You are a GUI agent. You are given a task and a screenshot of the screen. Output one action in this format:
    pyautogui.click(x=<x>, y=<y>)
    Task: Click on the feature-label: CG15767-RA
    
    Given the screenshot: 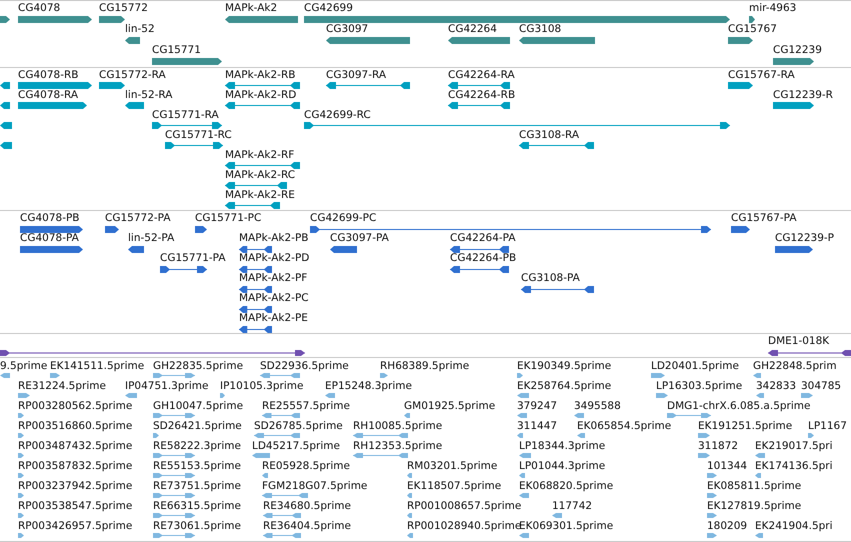 What is the action you would take?
    pyautogui.click(x=761, y=75)
    